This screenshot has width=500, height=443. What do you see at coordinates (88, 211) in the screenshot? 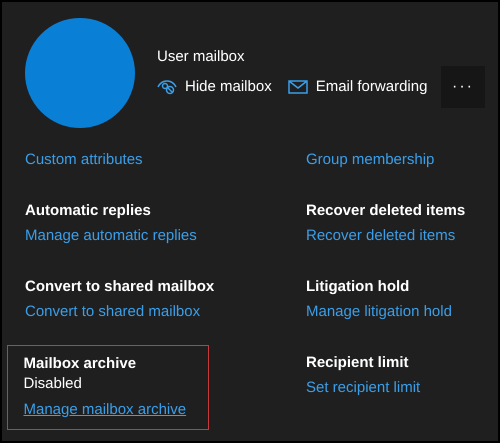
I see `section-heading: Automatic replies` at bounding box center [88, 211].